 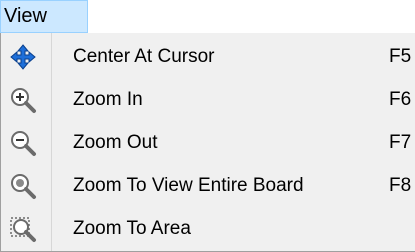 What do you see at coordinates (23, 100) in the screenshot?
I see `zoom-in-icon` at bounding box center [23, 100].